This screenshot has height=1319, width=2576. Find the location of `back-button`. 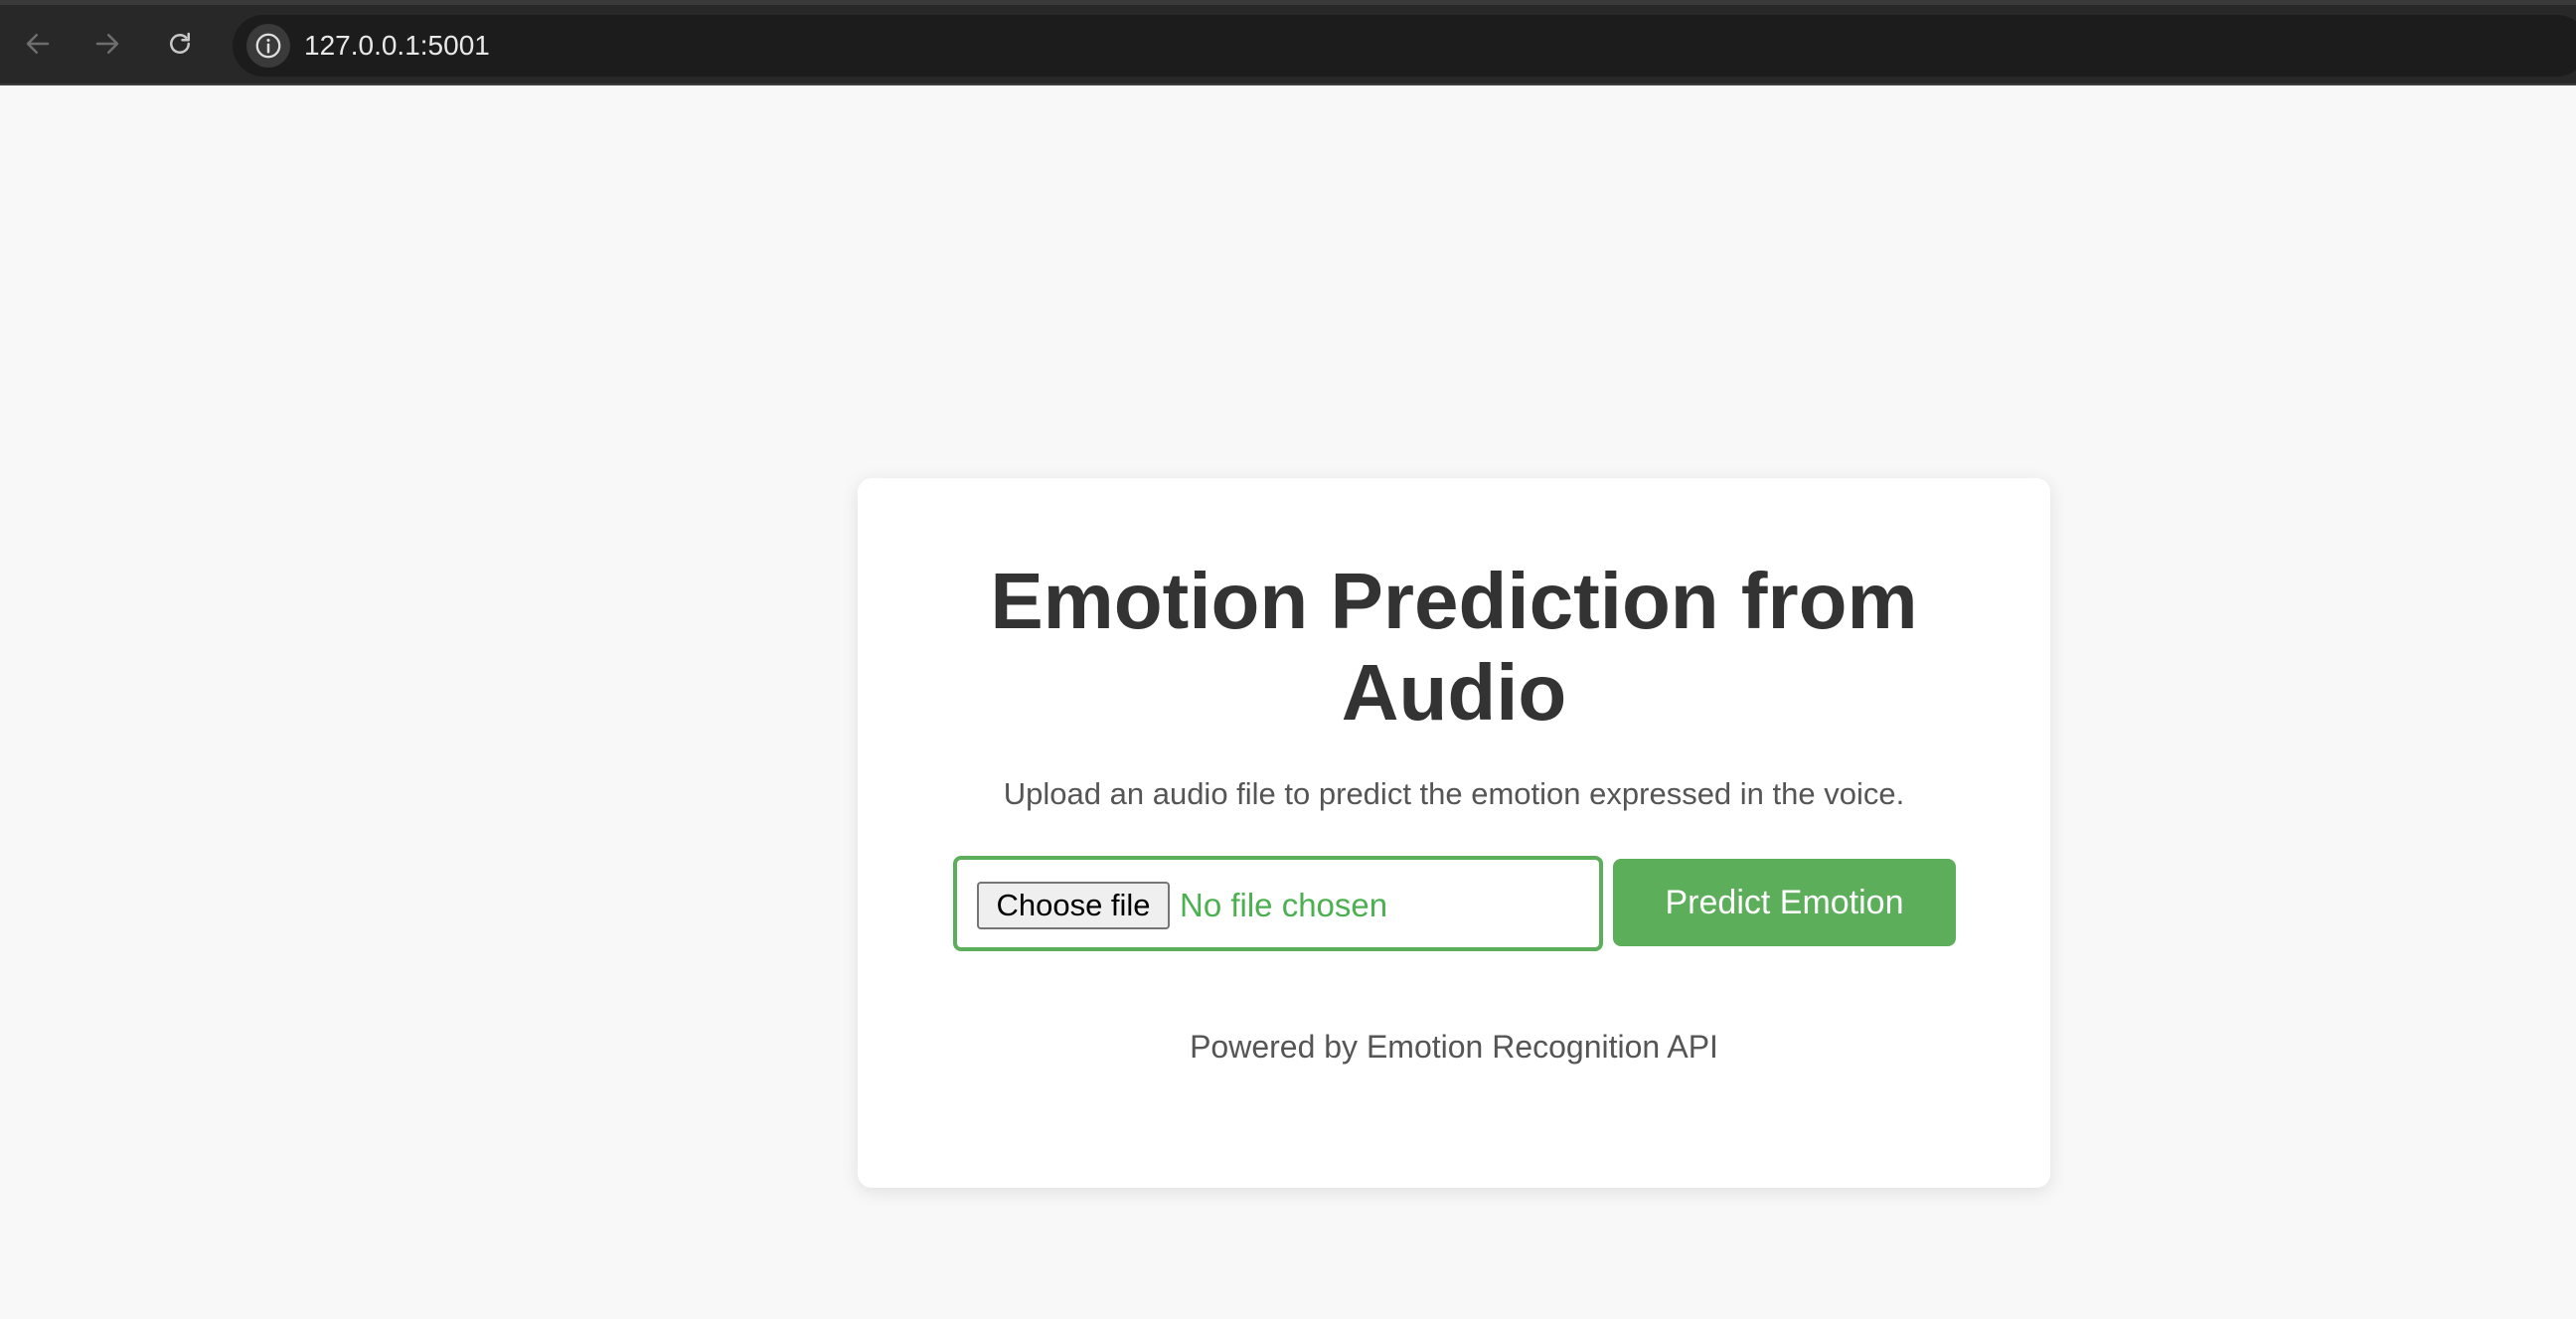

back-button is located at coordinates (38, 44).